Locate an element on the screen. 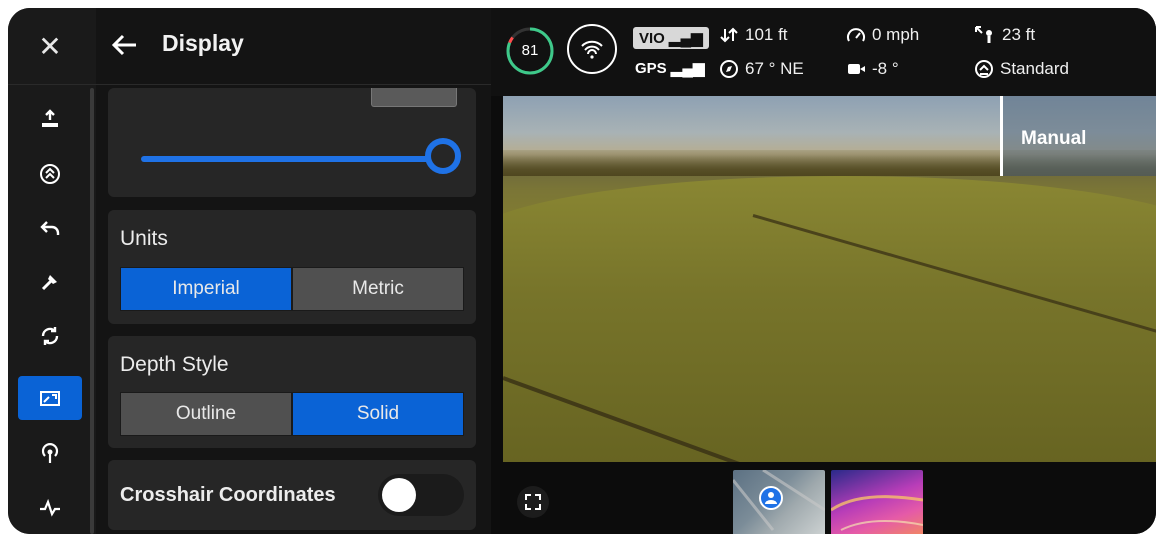 Image resolution: width=1163 pixels, height=540 pixels. crosshair-label: Crosshair Coordinates is located at coordinates (228, 495).